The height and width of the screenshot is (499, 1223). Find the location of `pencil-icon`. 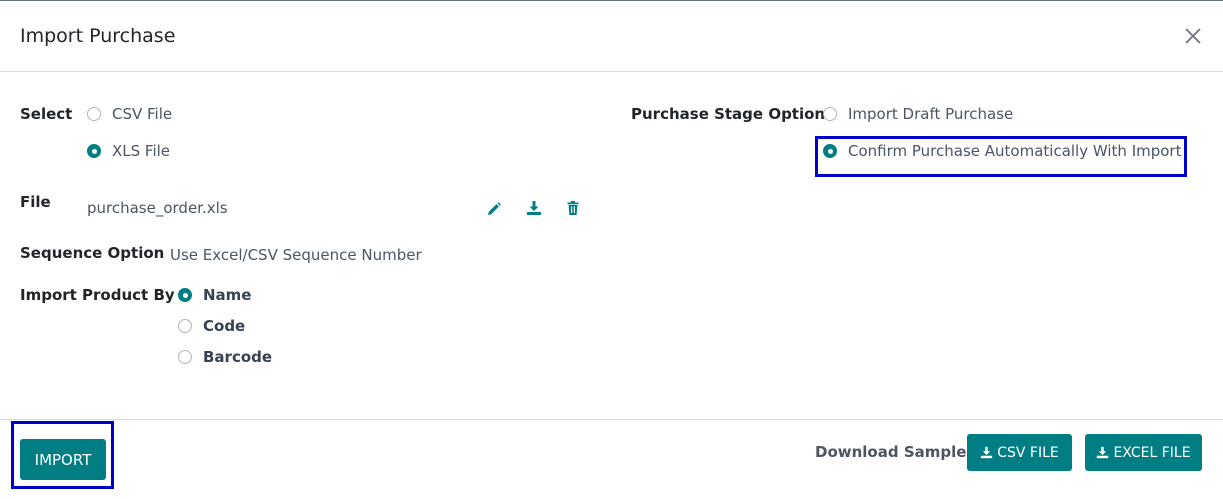

pencil-icon is located at coordinates (494, 209).